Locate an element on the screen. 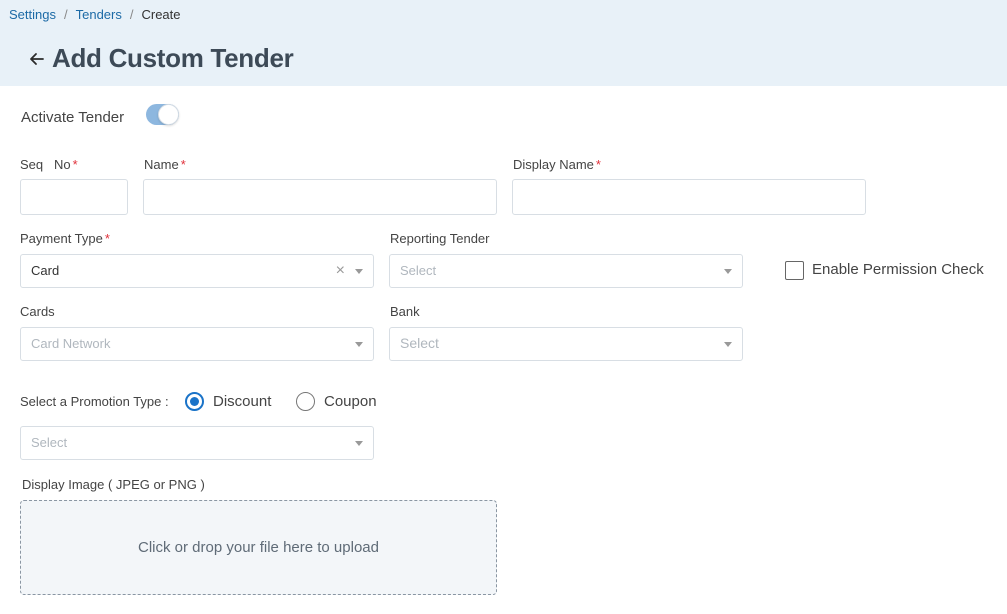 This screenshot has width=1007, height=614. bank-placeholder: Select is located at coordinates (419, 343).